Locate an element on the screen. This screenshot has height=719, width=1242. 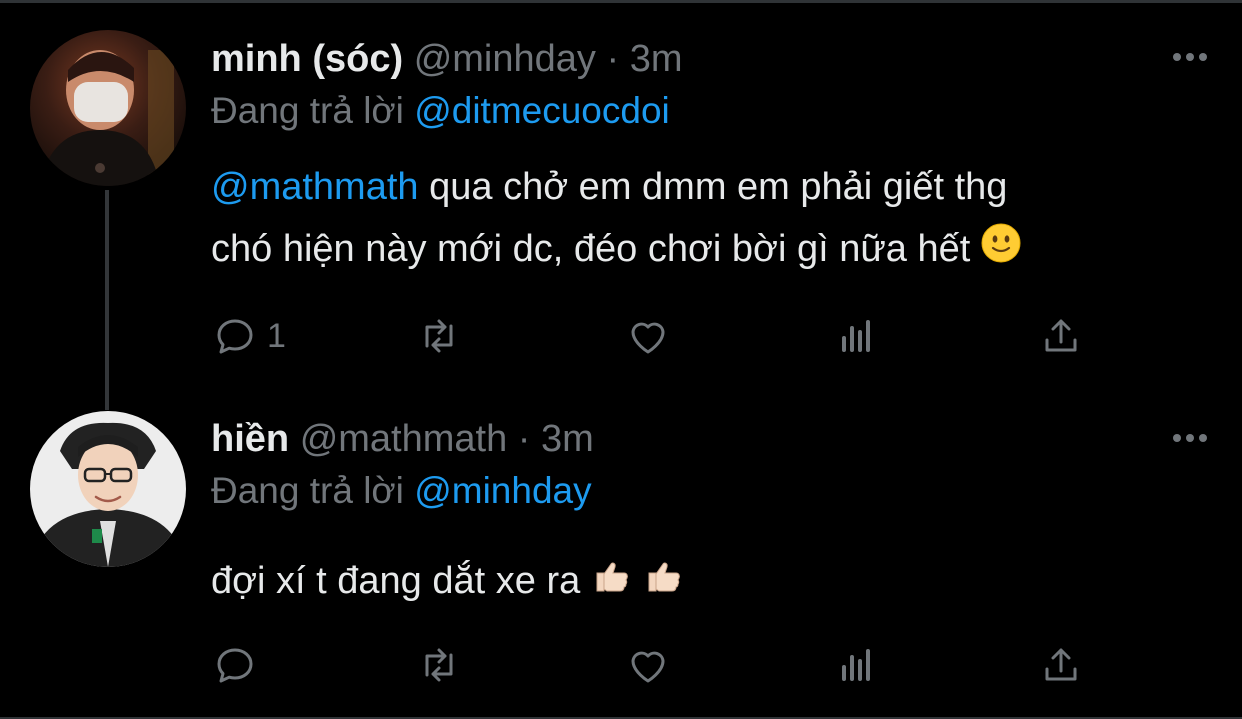
reply-button is located at coordinates (235, 665).